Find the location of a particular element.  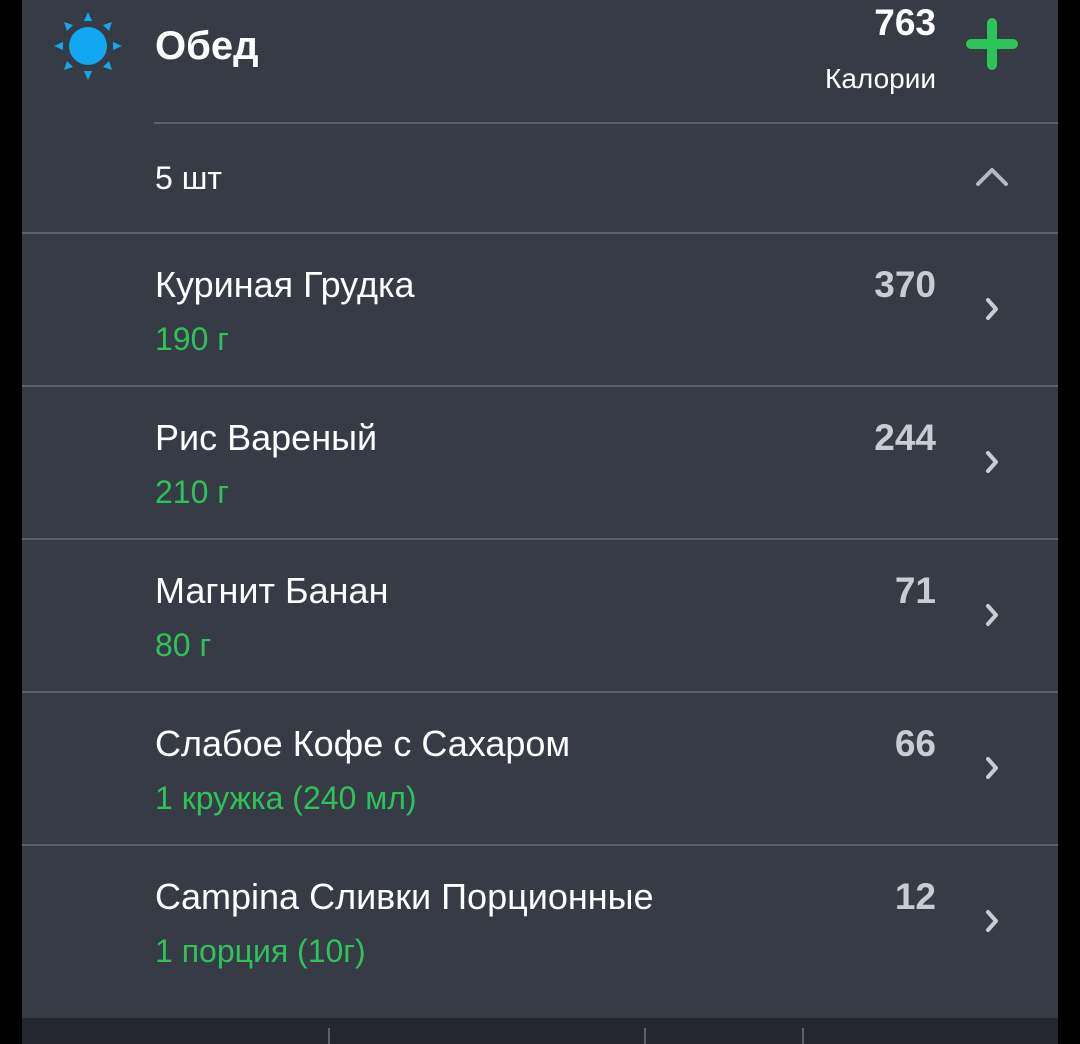

food-calories: 370 is located at coordinates (905, 284).